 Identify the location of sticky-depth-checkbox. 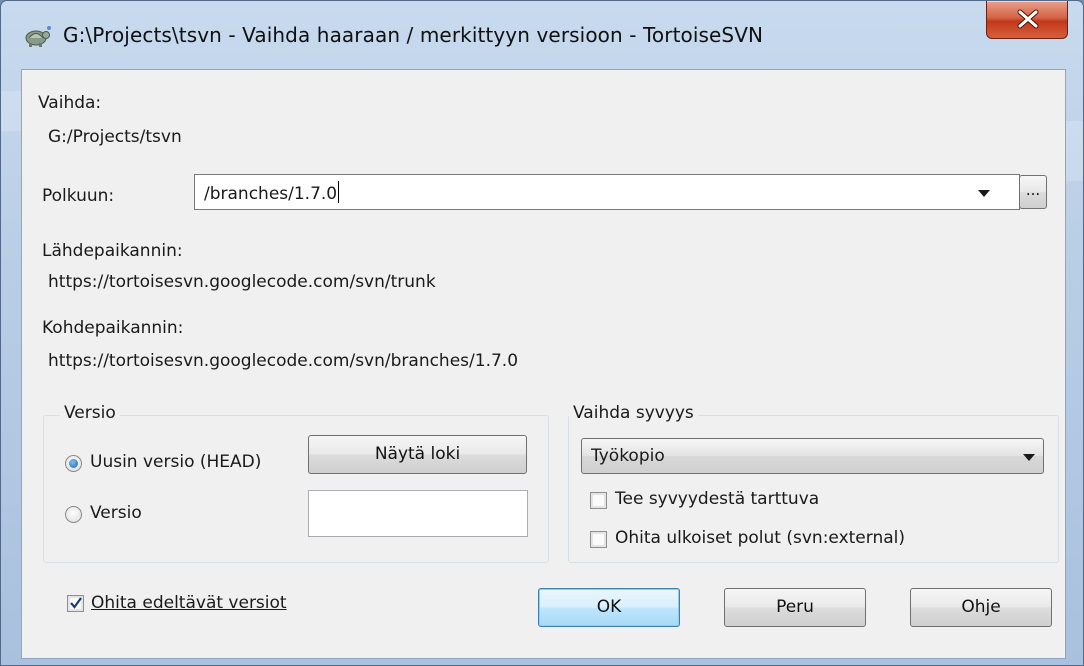
(598, 500).